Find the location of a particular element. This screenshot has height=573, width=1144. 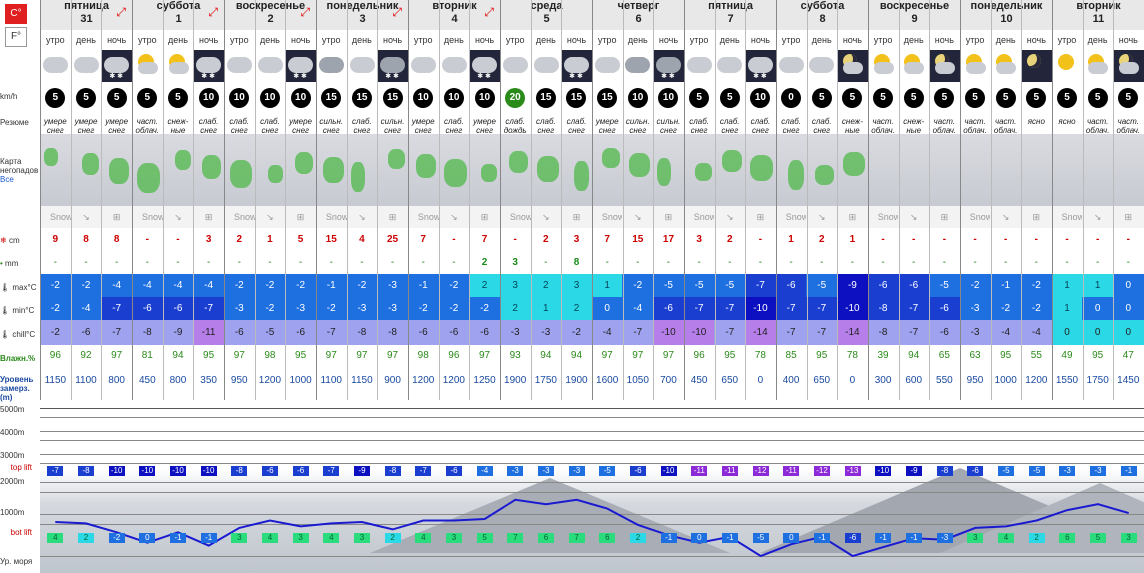

time-of-day-label: утро is located at coordinates (791, 40).